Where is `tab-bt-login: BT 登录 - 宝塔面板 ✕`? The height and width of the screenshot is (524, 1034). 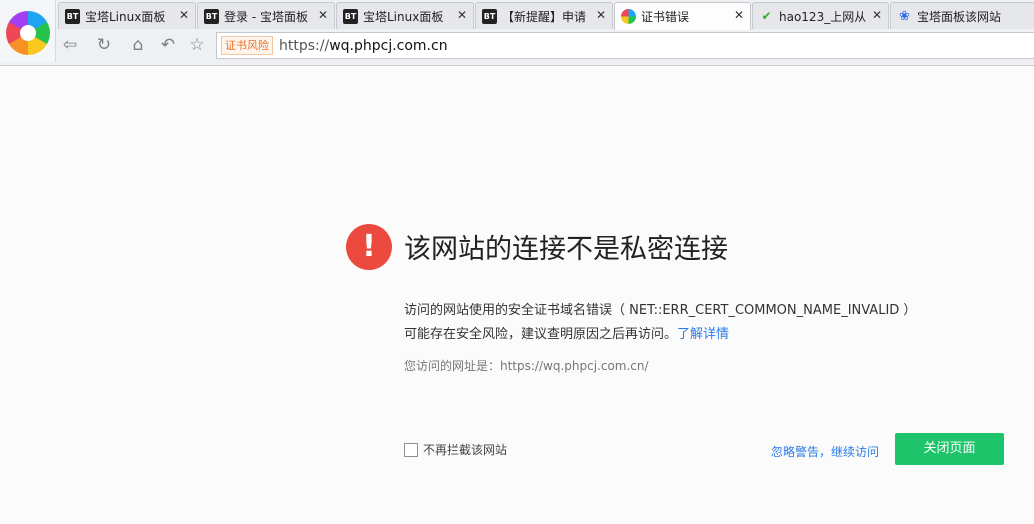 tab-bt-login: BT 登录 - 宝塔面板 ✕ is located at coordinates (266, 15).